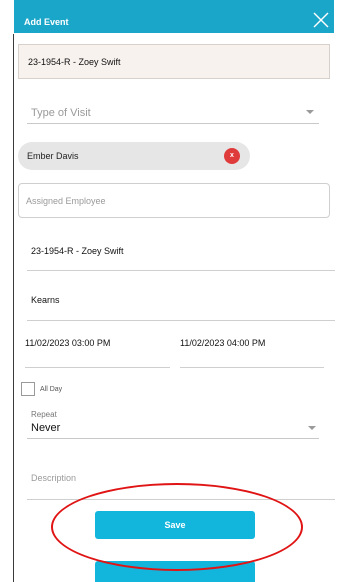 This screenshot has height=582, width=342. I want to click on all-day-label: All Day, so click(51, 389).